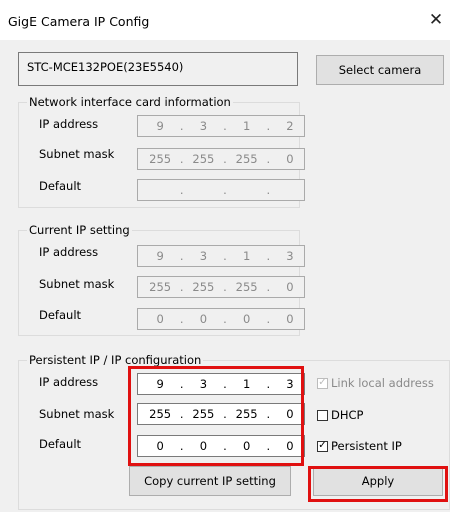  I want to click on current-default-octet-1: 0, so click(160, 319).